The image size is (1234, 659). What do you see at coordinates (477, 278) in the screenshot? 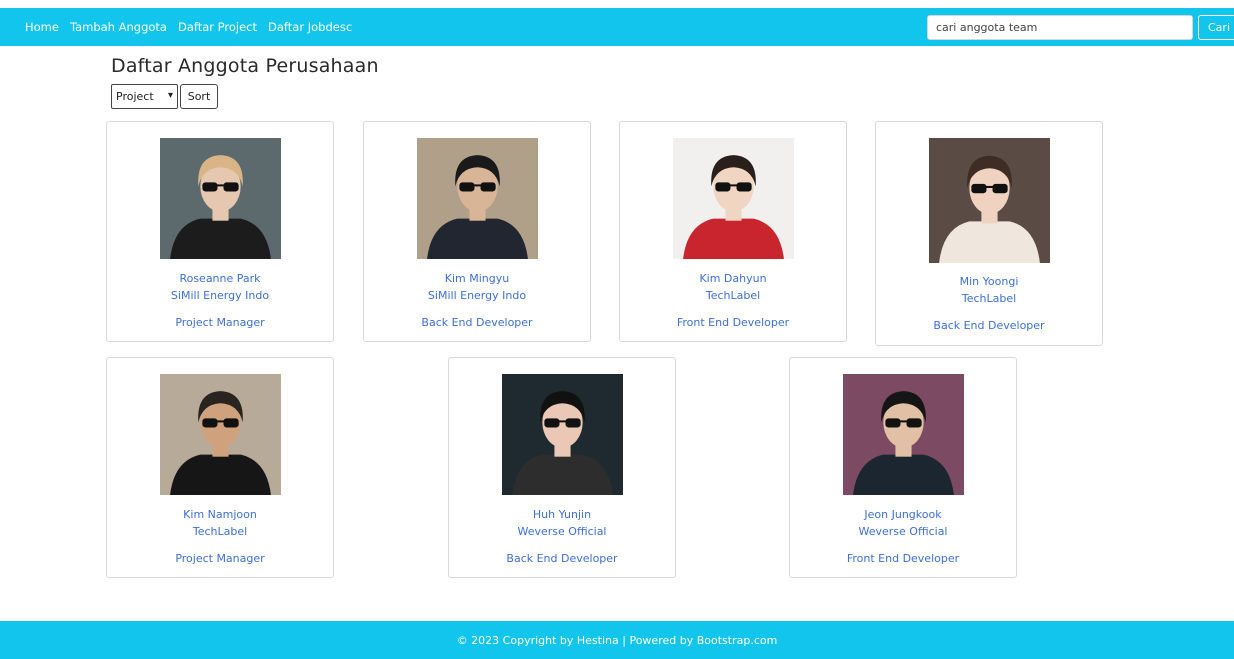
I see `member-name: Kim Mingyu` at bounding box center [477, 278].